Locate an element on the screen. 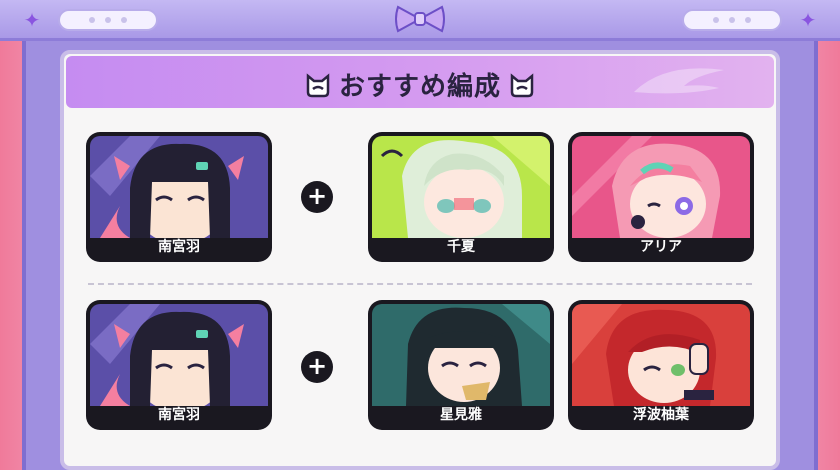 This screenshot has width=840, height=470. character-card-partner: 千夏 is located at coordinates (461, 197).